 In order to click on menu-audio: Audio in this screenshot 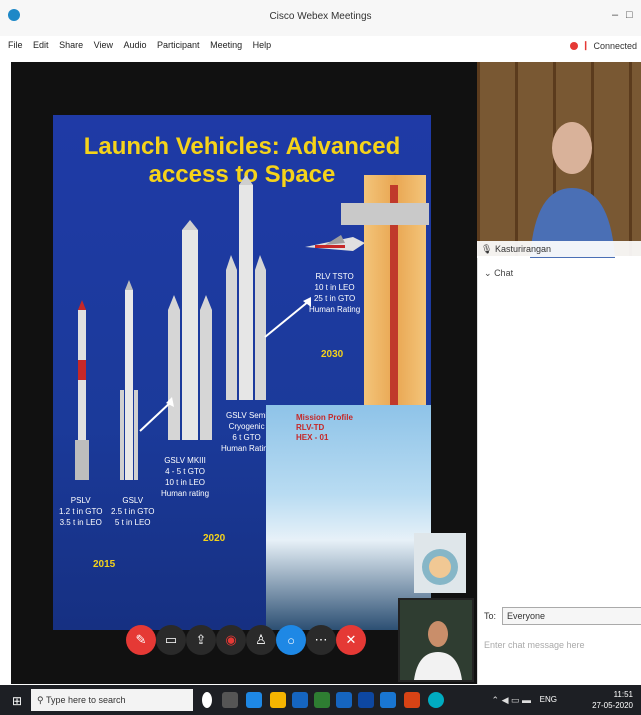, I will do `click(134, 45)`.